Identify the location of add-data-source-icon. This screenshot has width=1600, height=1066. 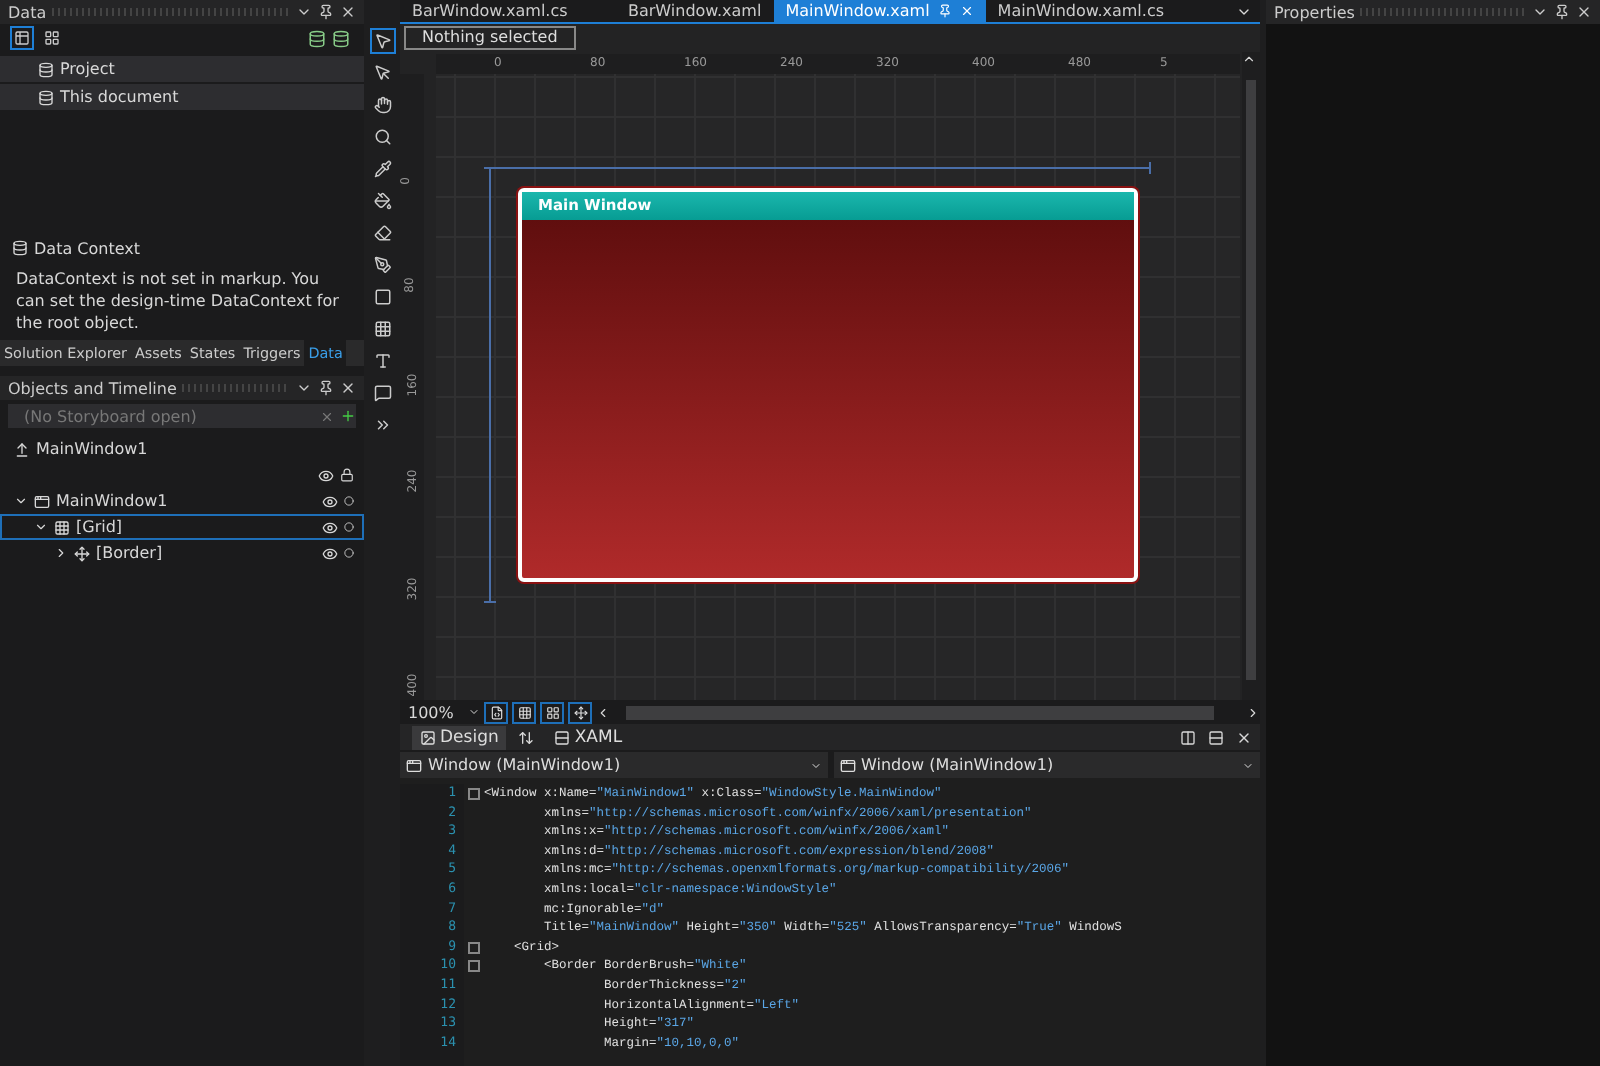
(317, 38).